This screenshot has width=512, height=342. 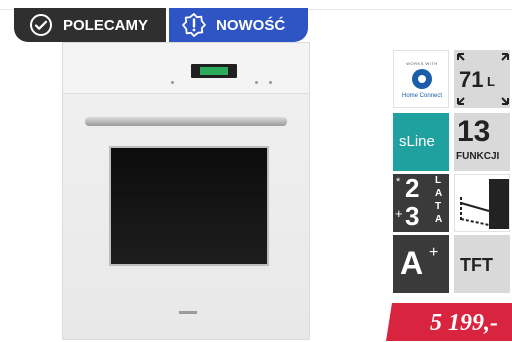 What do you see at coordinates (422, 63) in the screenshot?
I see `home-connect-top-label: WORKS WITH` at bounding box center [422, 63].